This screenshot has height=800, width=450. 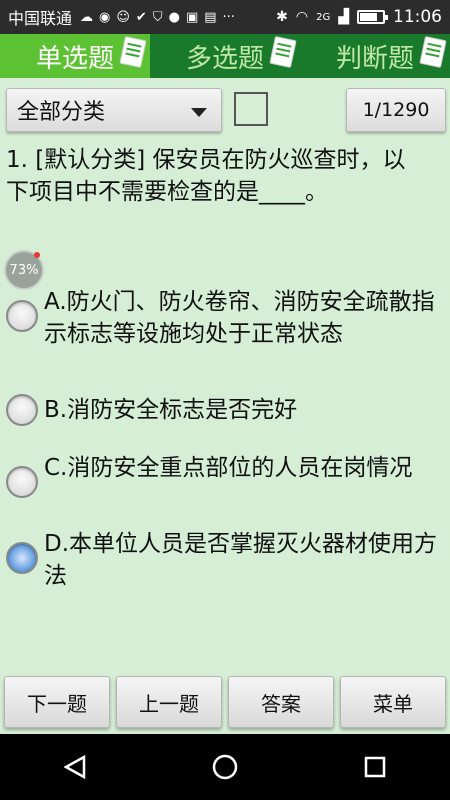 I want to click on menu-button: 菜单, so click(x=393, y=702).